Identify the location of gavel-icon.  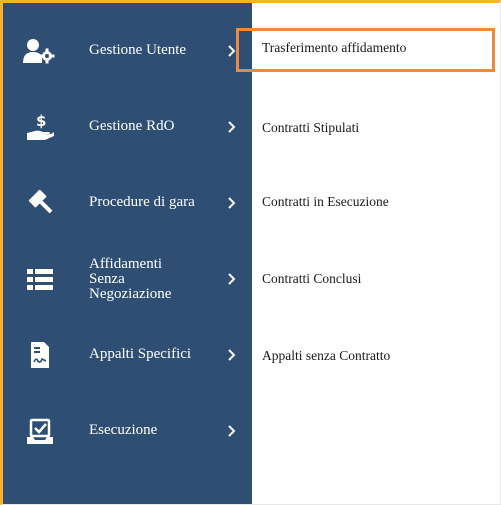
(40, 203).